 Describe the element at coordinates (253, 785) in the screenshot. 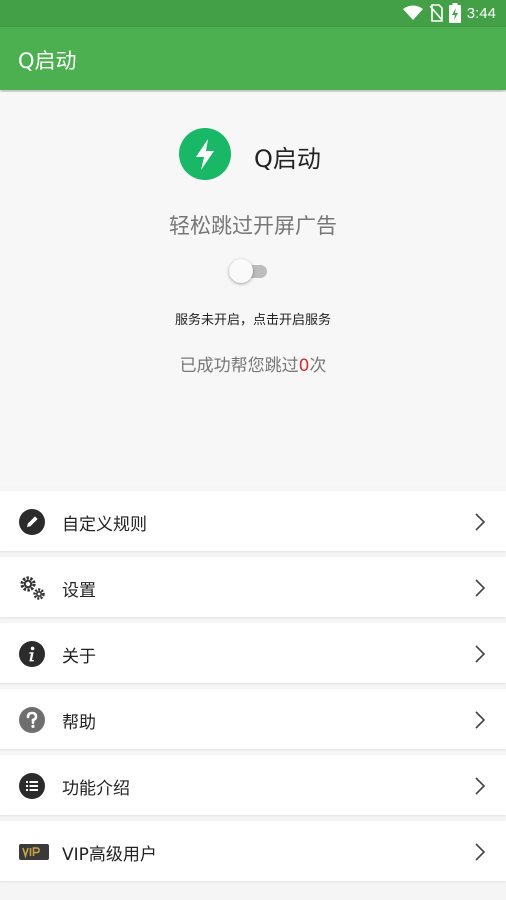

I see `menu-item-features: 功能介绍` at that location.